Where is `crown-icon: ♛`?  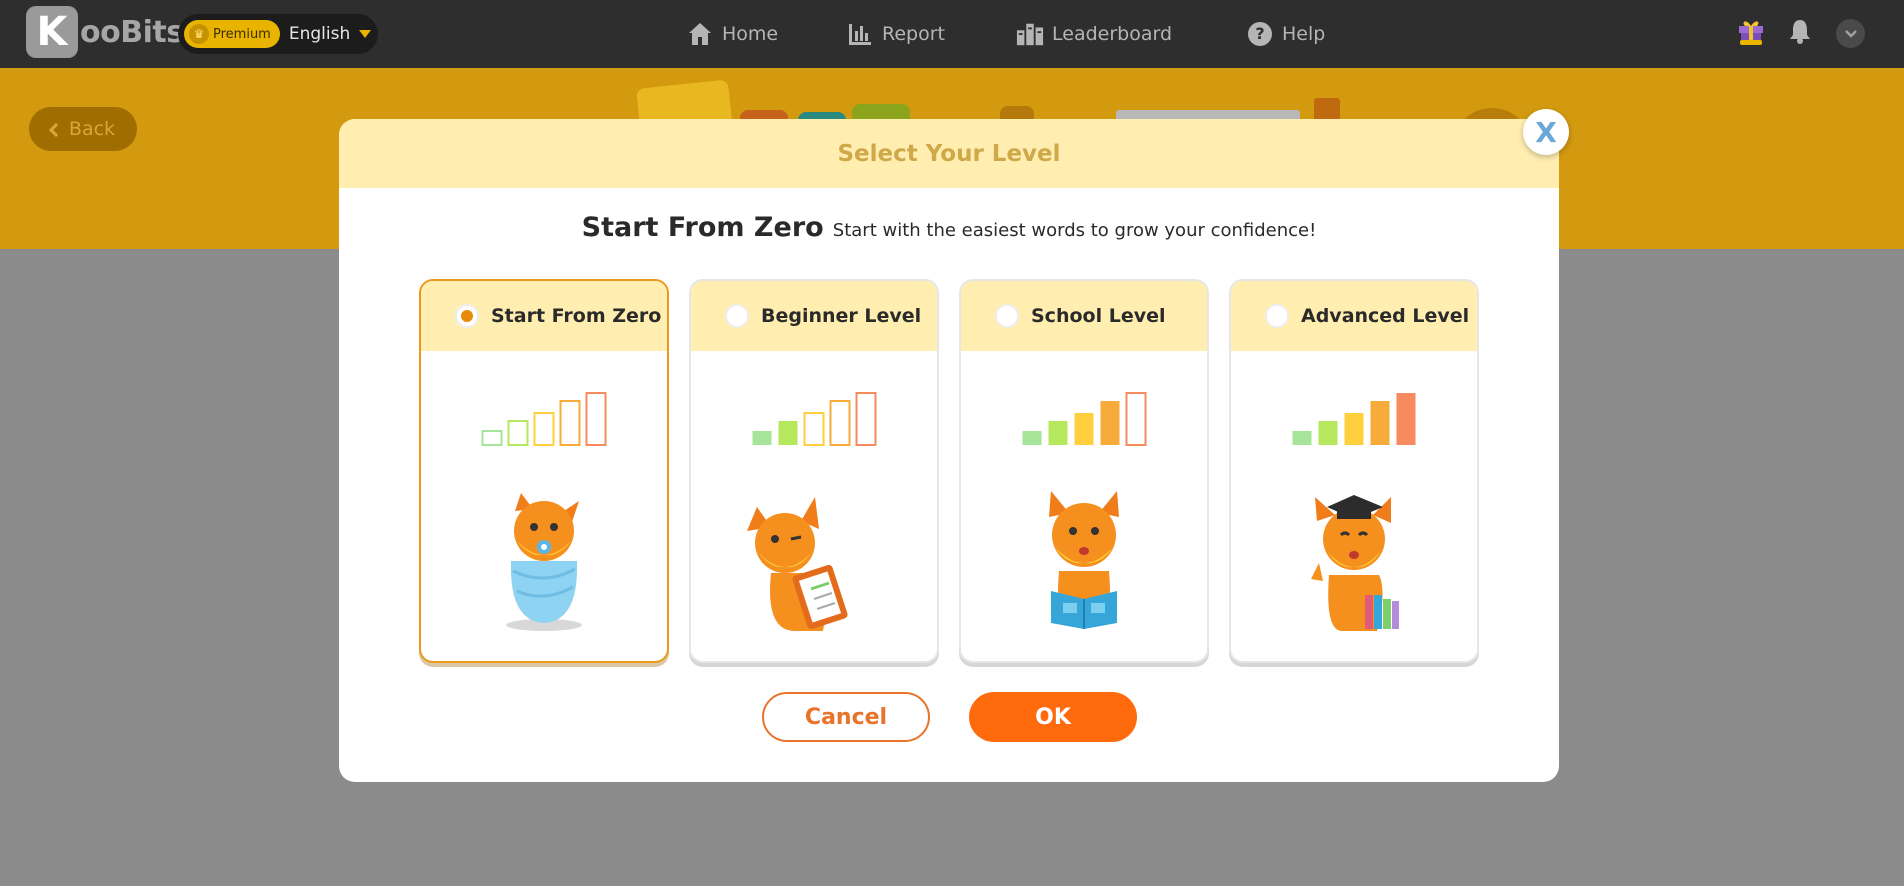 crown-icon: ♛ is located at coordinates (199, 34).